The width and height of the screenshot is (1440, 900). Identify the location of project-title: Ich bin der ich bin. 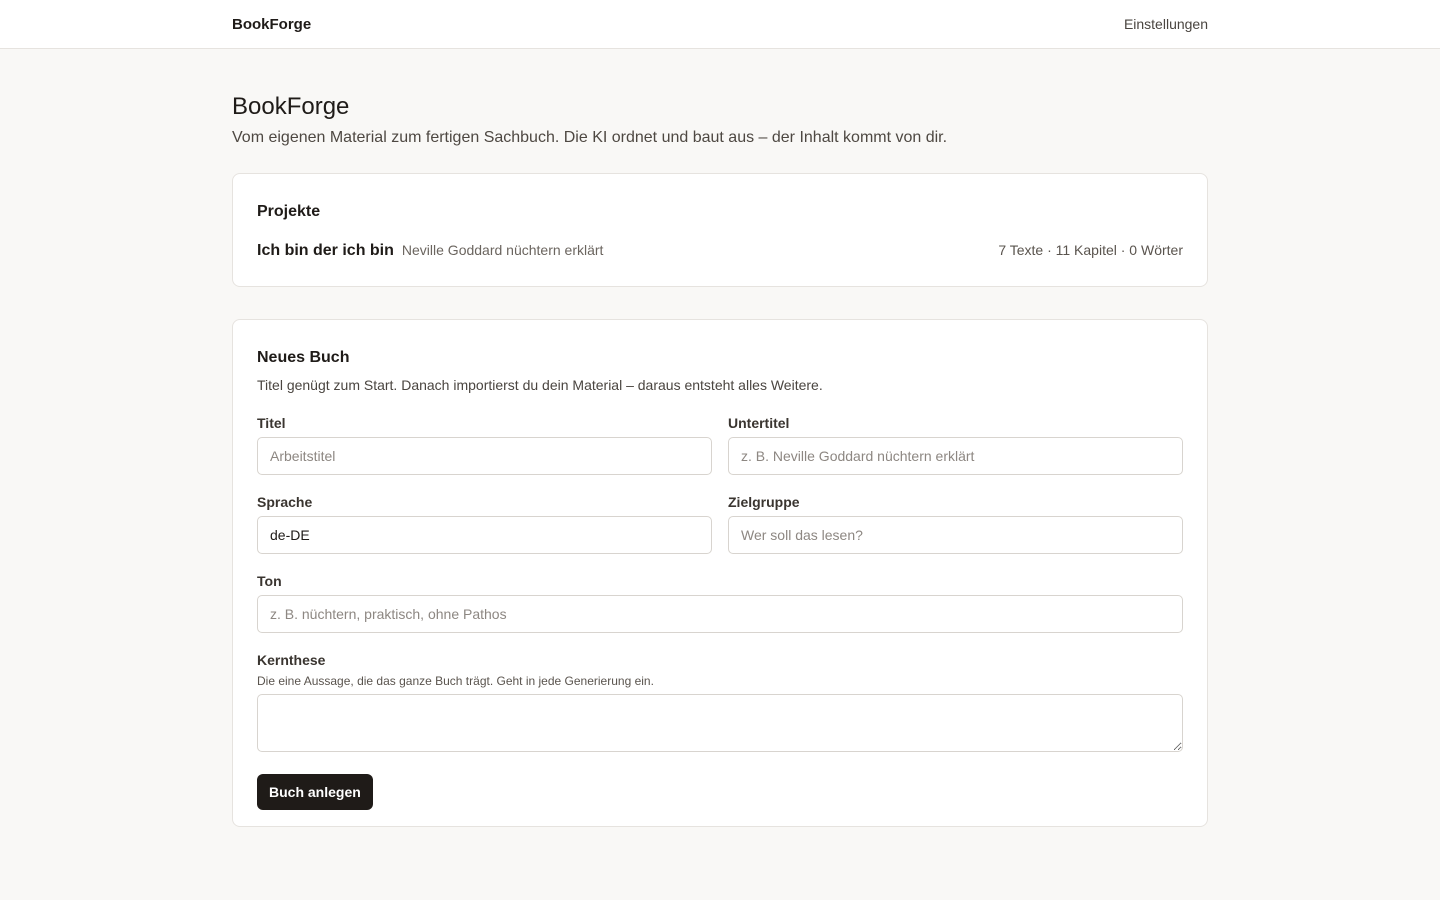
(325, 251).